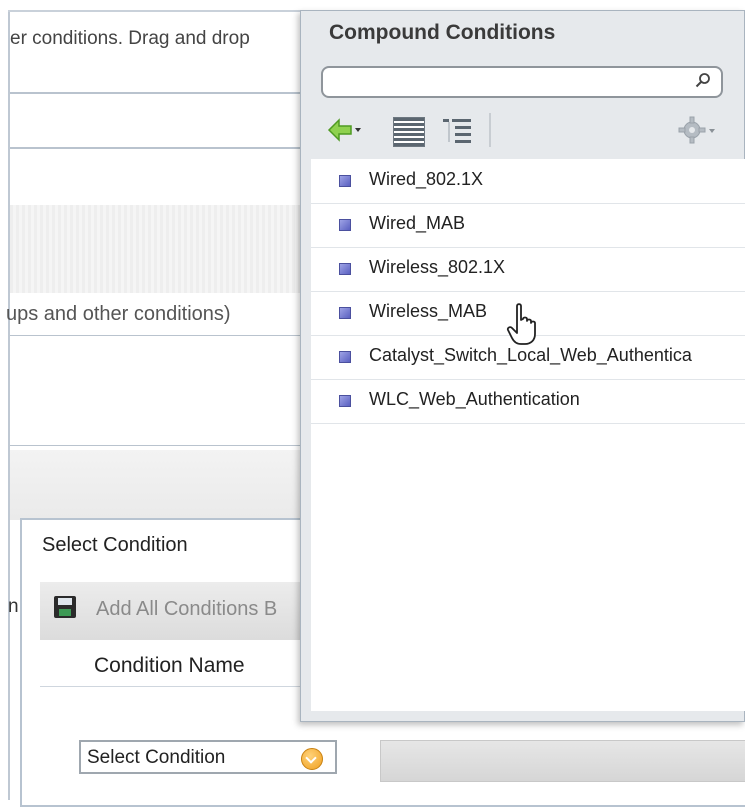  What do you see at coordinates (528, 225) in the screenshot?
I see `list-item: Wired_MAB` at bounding box center [528, 225].